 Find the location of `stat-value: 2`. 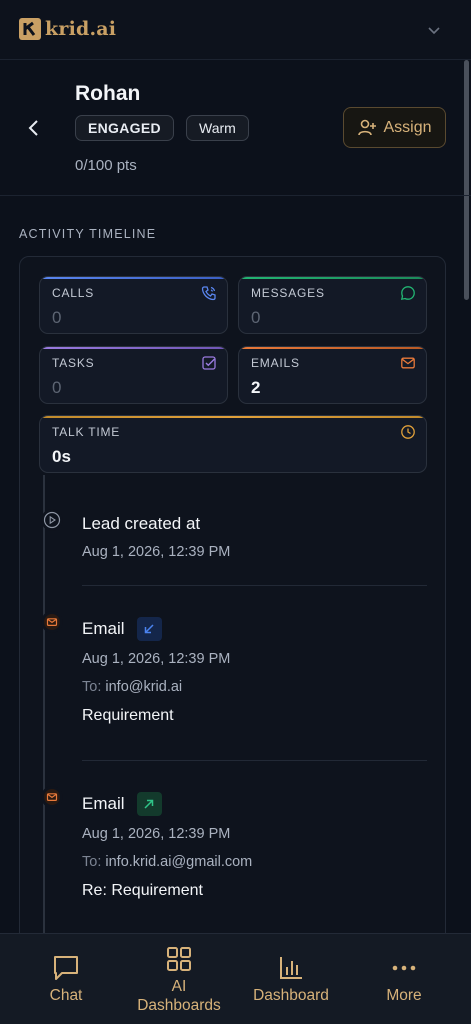

stat-value: 2 is located at coordinates (256, 387).